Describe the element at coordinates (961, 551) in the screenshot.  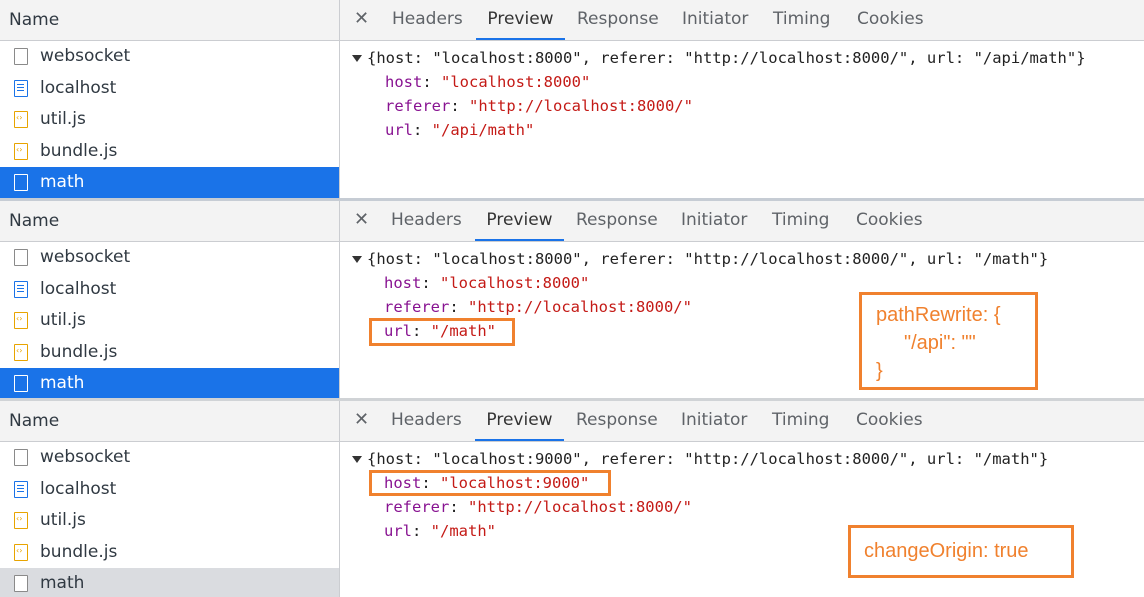
I see `change-origin-annotation: changeOrigin: true` at that location.